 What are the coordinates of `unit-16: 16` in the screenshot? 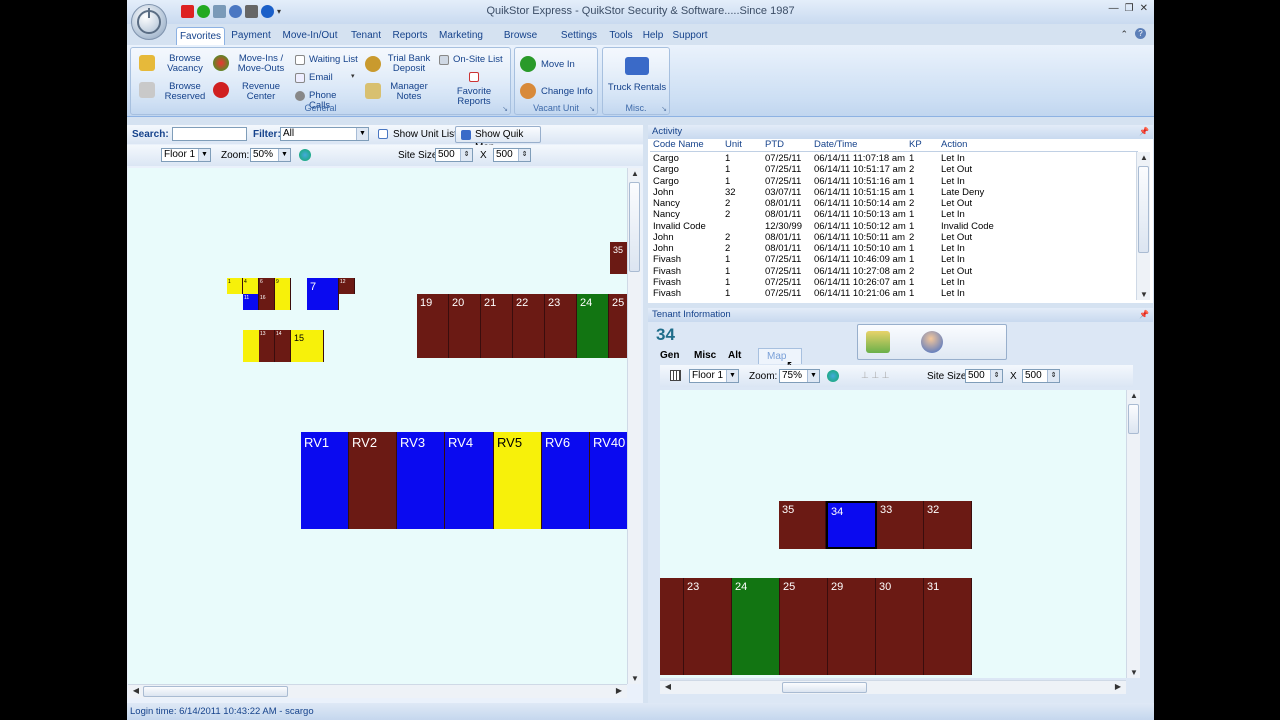 It's located at (267, 302).